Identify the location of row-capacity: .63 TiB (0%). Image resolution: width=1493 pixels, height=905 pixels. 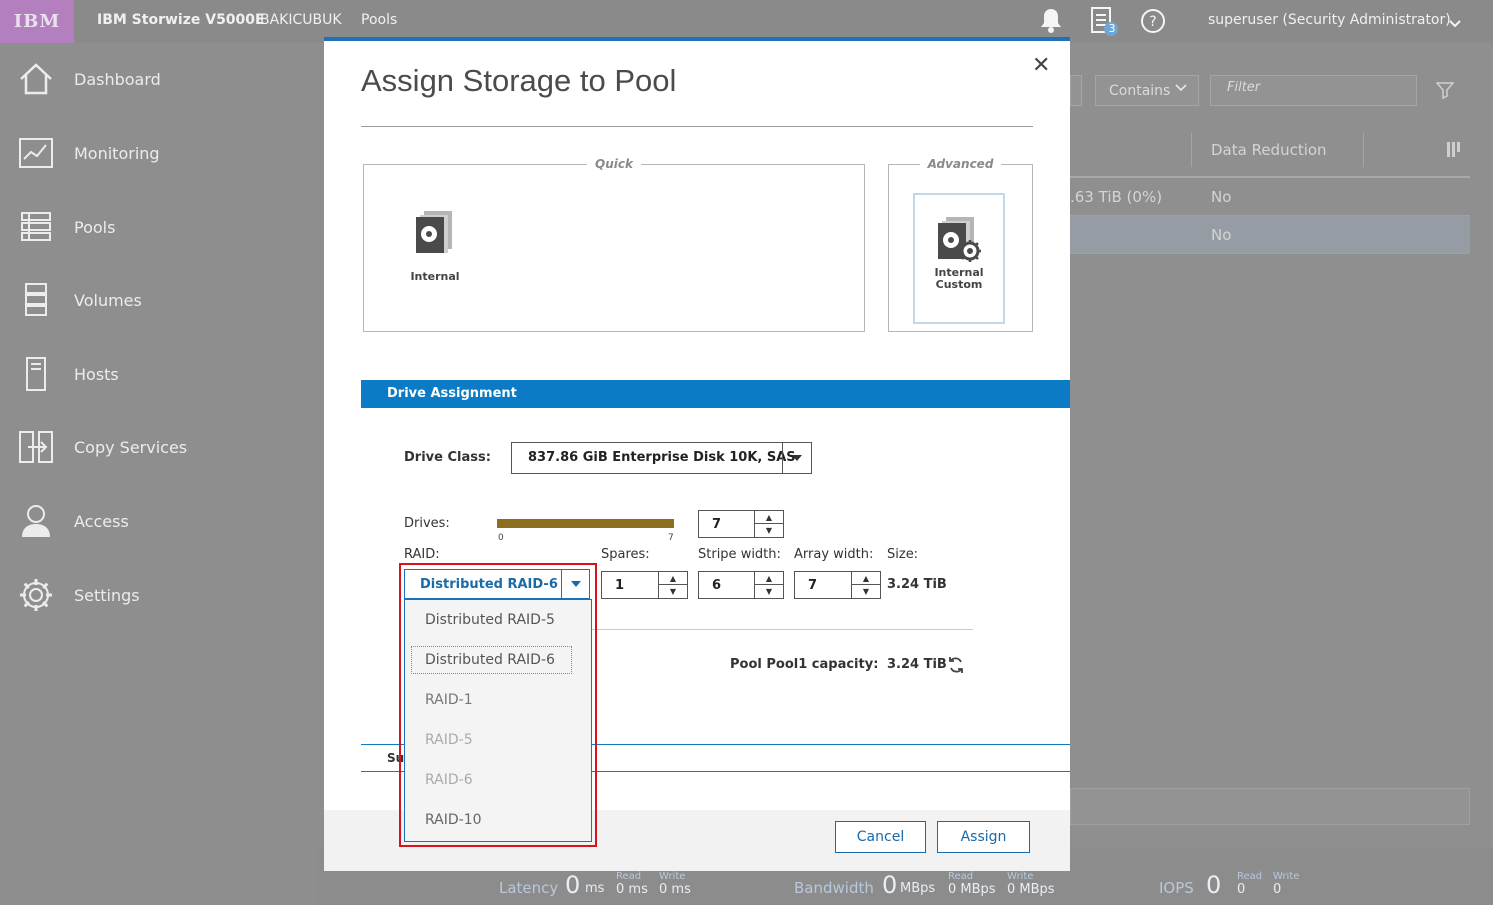
(1116, 197).